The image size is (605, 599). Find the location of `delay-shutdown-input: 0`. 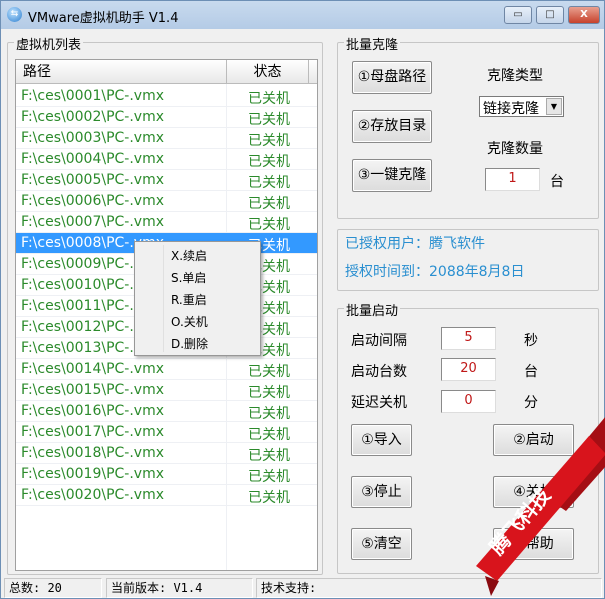

delay-shutdown-input: 0 is located at coordinates (468, 401).